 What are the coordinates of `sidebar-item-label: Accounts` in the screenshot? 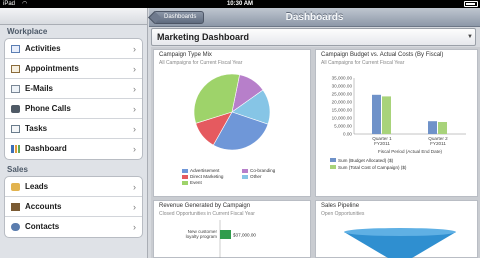 It's located at (43, 206).